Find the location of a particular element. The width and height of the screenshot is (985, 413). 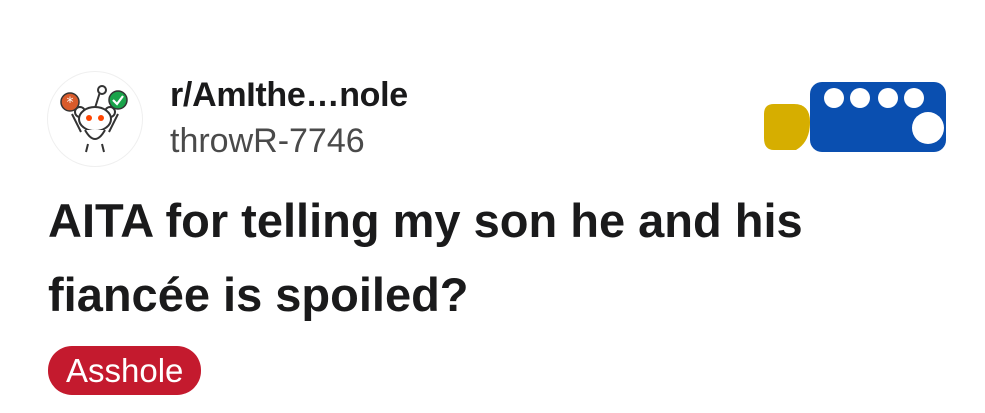

subreddit-avatar: * is located at coordinates (95, 119).